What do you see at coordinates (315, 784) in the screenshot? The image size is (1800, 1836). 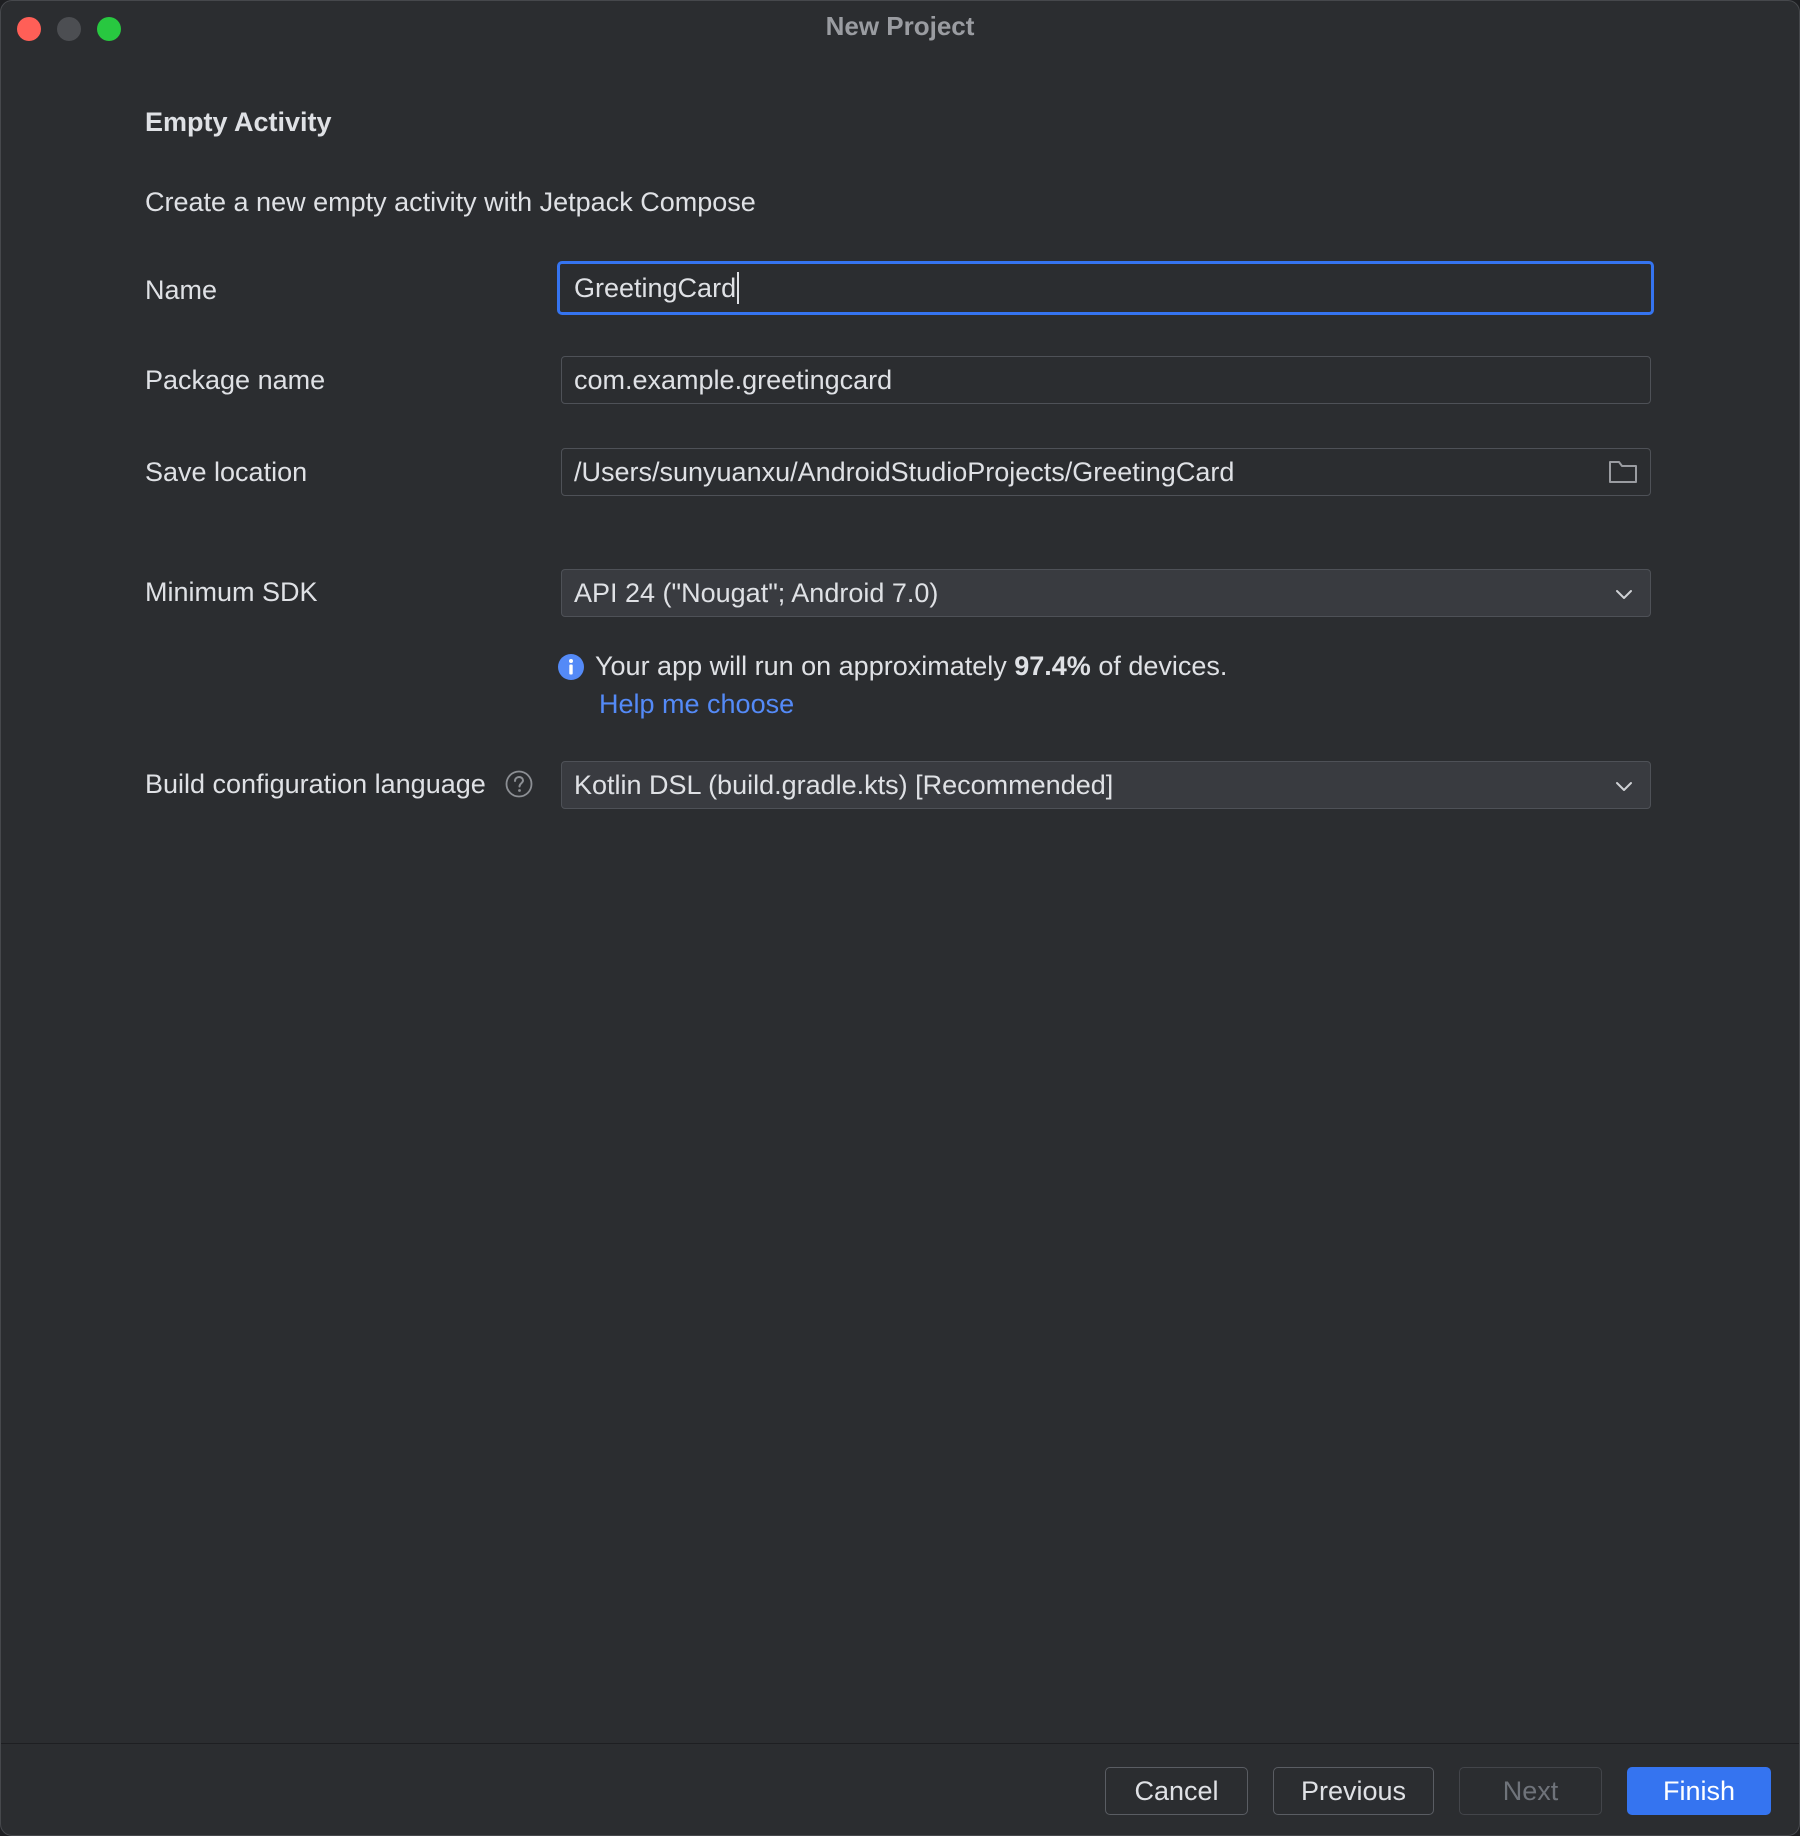 I see `build-language-label: Build configuration language` at bounding box center [315, 784].